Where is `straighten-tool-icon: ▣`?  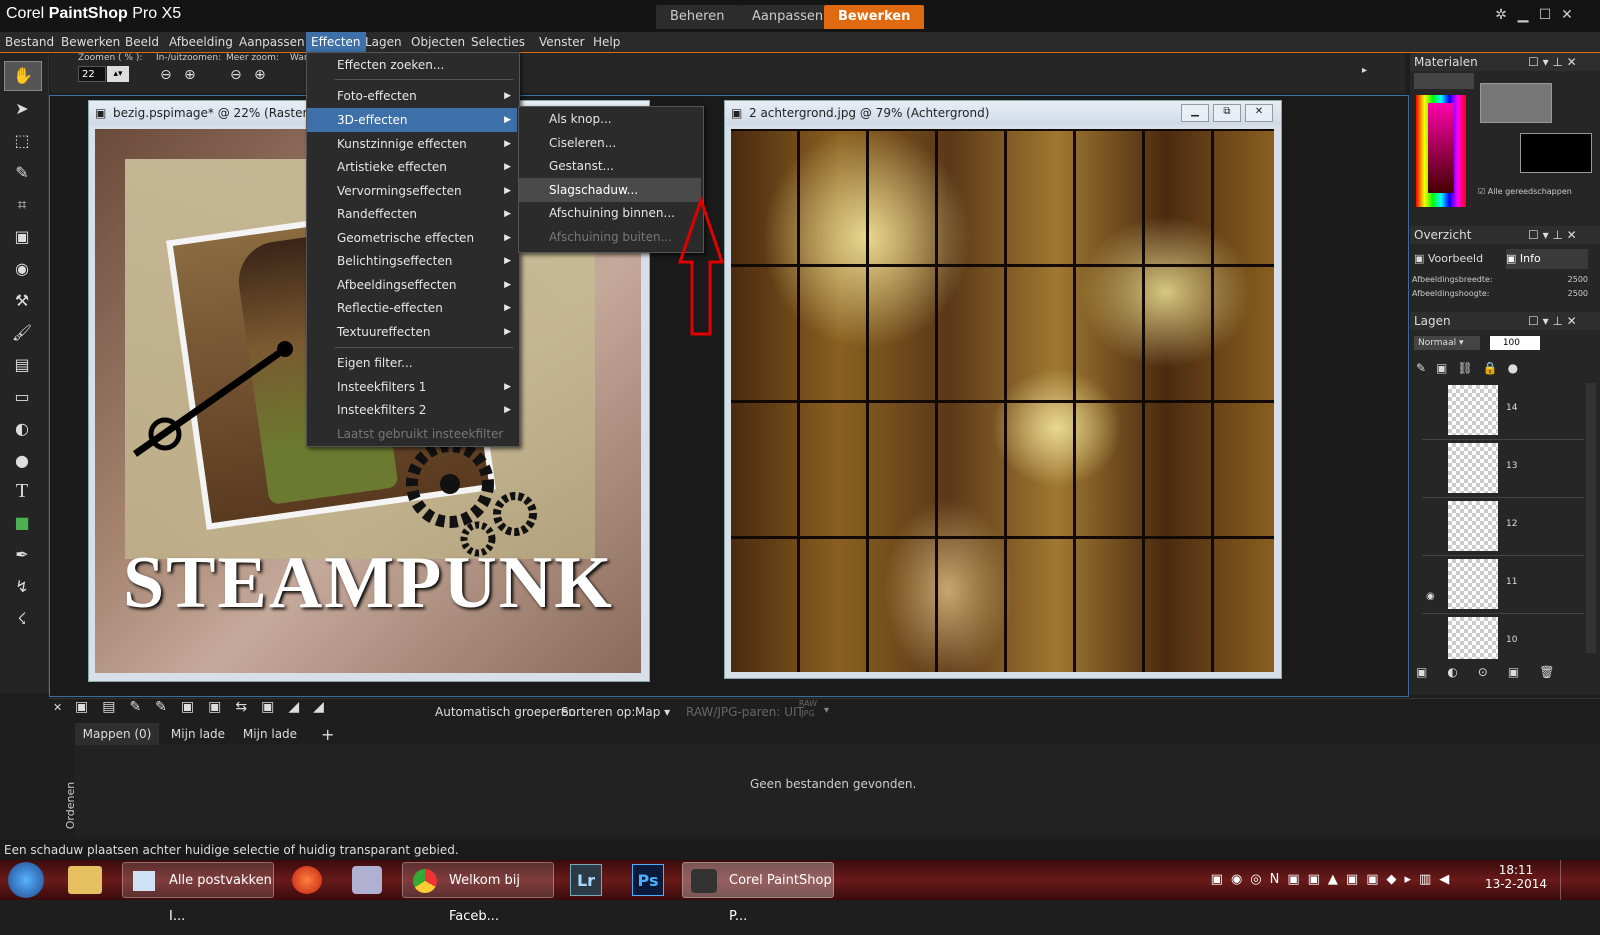 straighten-tool-icon: ▣ is located at coordinates (22, 237).